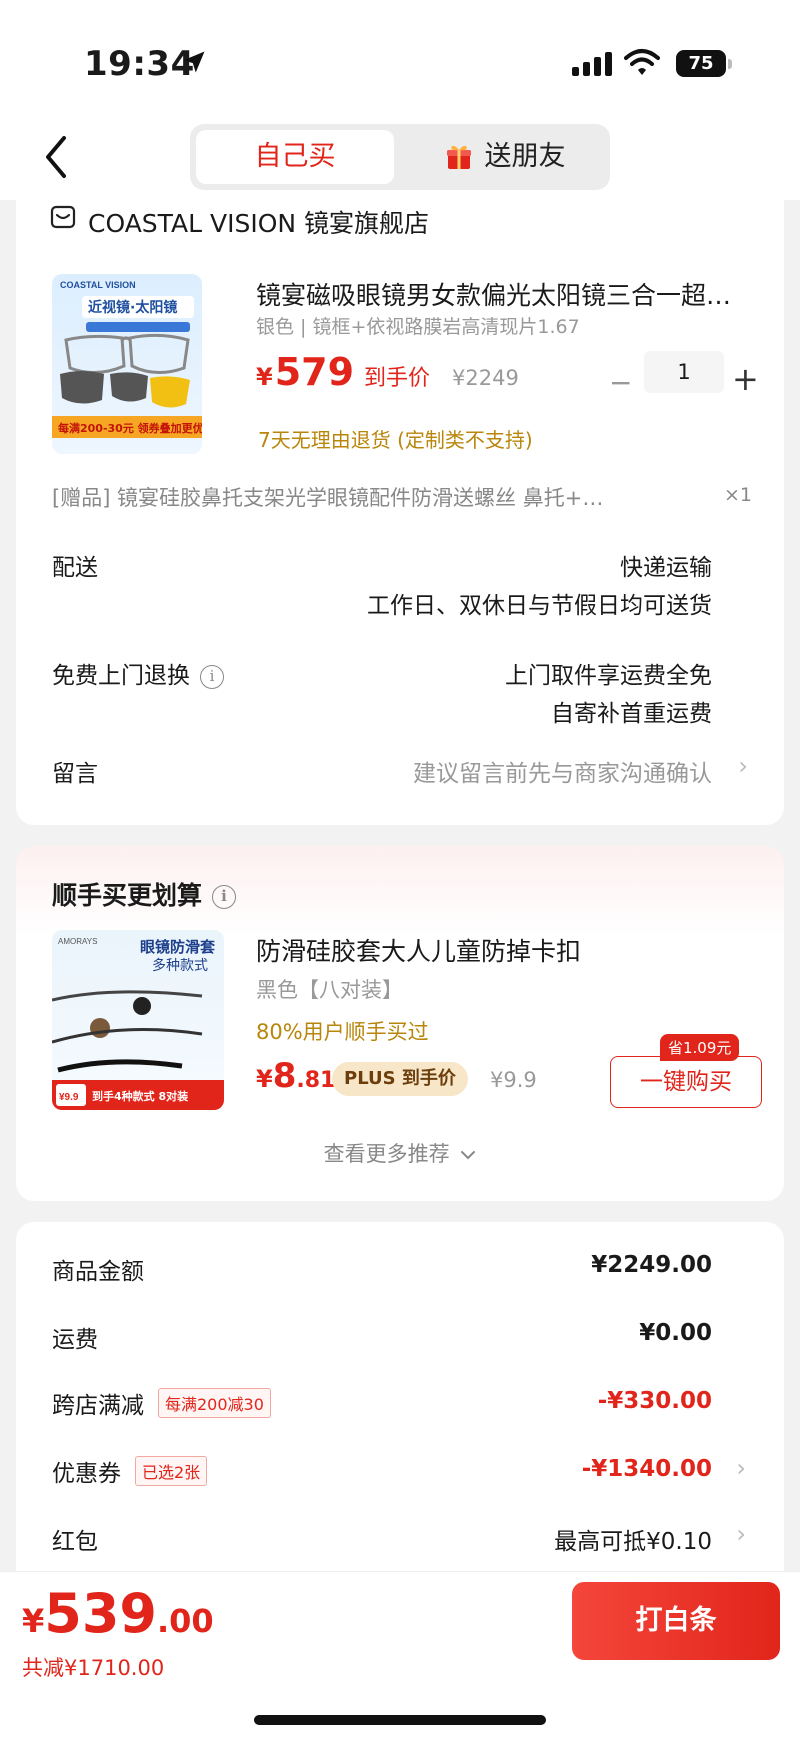 The image size is (800, 1739). Describe the element at coordinates (316, 1080) in the screenshot. I see `addon-price-decimal: .81` at that location.